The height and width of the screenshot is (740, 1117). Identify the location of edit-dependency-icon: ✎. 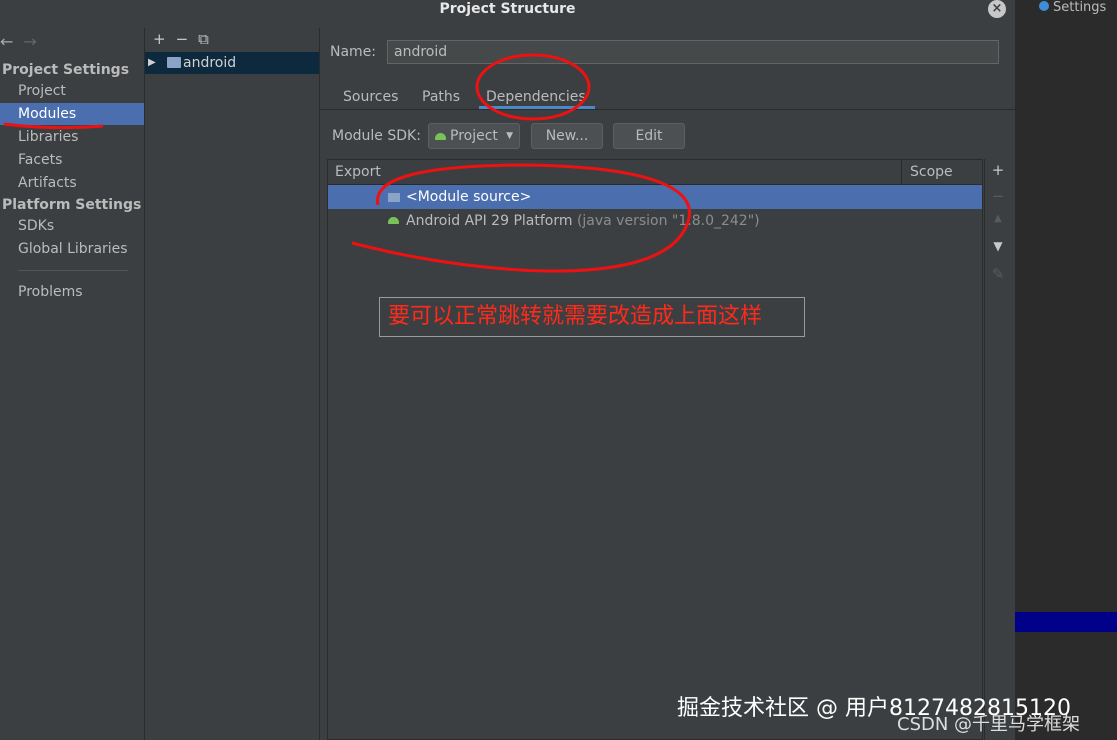
(998, 274).